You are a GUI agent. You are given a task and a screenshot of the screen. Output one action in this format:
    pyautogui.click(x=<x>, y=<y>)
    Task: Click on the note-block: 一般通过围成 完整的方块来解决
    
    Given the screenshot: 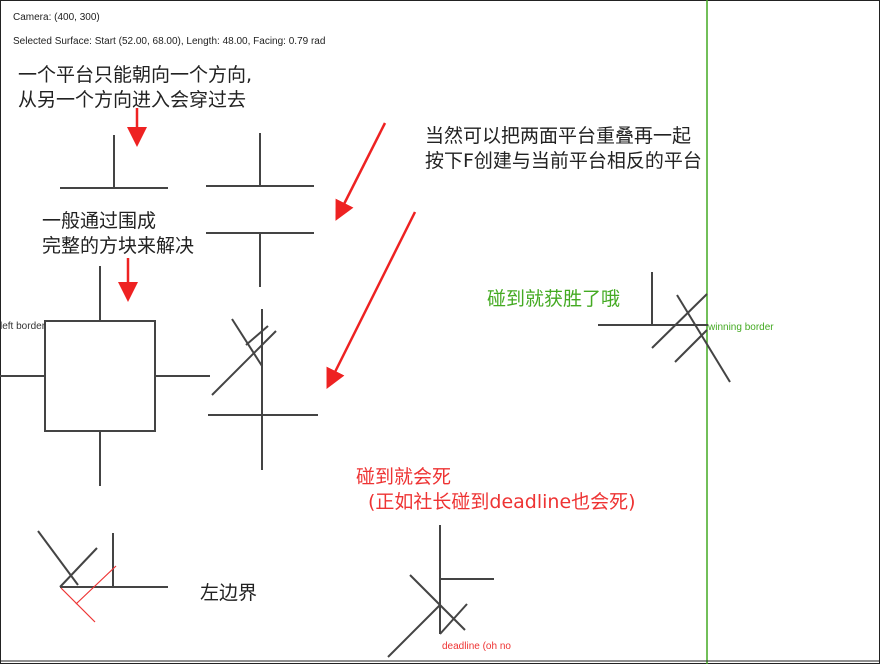 What is the action you would take?
    pyautogui.click(x=118, y=234)
    